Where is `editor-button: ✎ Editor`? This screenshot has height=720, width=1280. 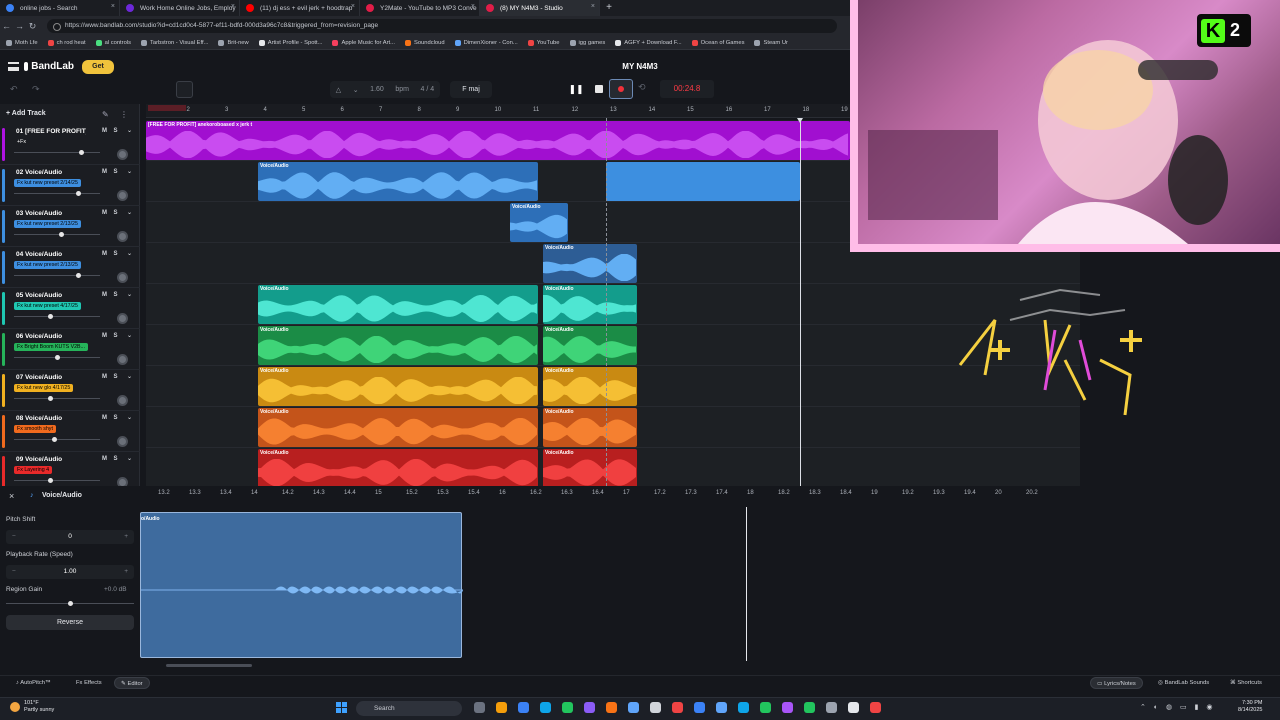
editor-button: ✎ Editor is located at coordinates (132, 683).